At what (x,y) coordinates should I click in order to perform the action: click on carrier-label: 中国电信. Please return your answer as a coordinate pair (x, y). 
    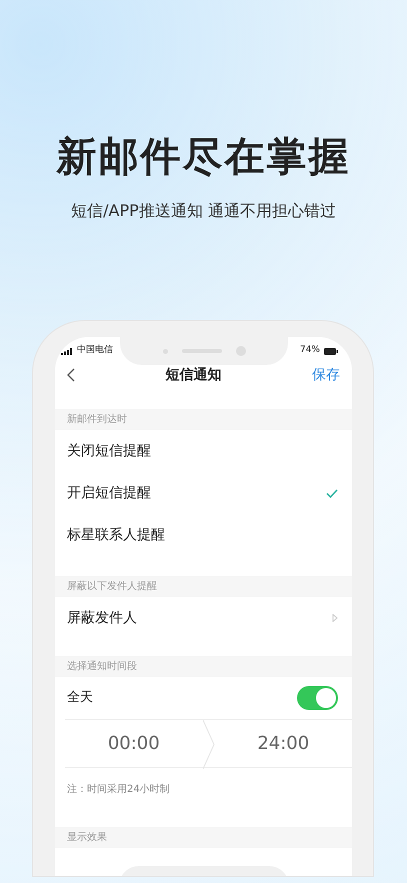
    Looking at the image, I should click on (95, 351).